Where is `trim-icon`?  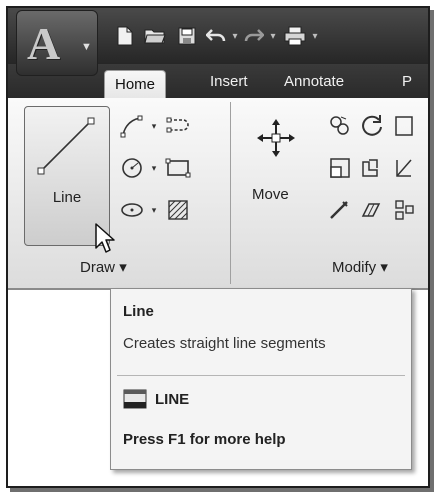
trim-icon is located at coordinates (404, 126).